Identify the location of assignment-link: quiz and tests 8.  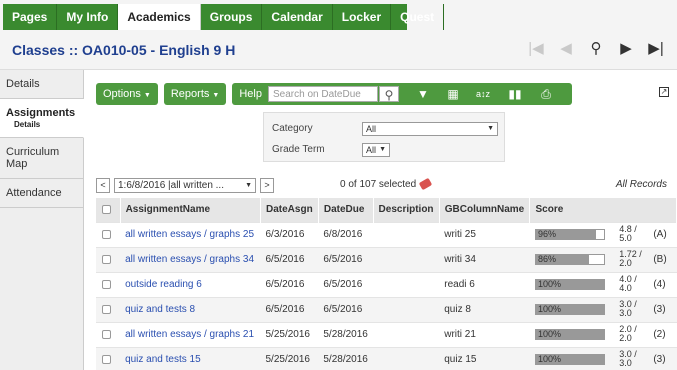
(160, 309).